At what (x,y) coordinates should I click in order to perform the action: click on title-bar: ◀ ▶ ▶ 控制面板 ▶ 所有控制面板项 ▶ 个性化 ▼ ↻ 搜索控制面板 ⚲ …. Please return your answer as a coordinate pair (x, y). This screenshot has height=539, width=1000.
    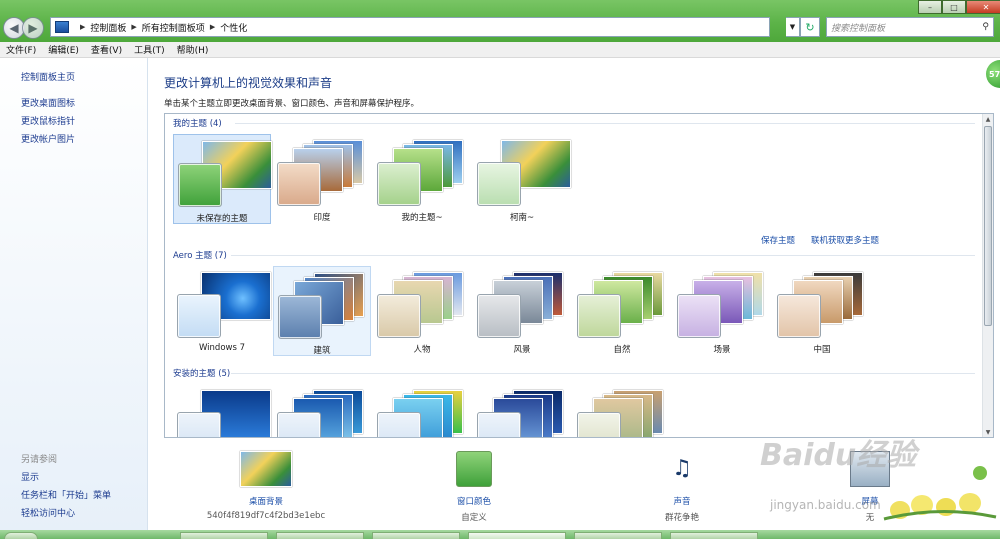
    Looking at the image, I should click on (500, 21).